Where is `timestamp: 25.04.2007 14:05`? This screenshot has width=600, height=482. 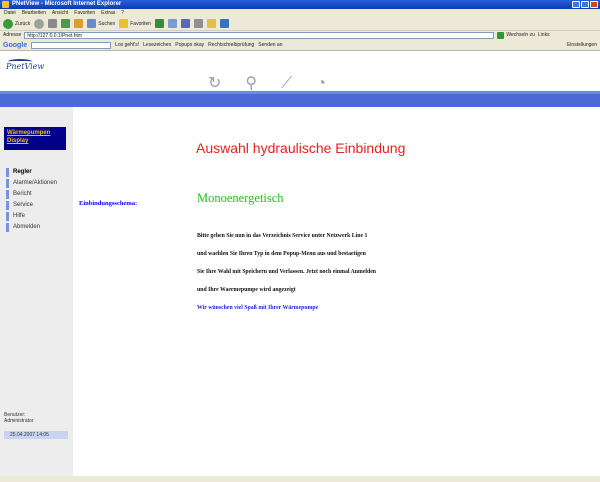
timestamp: 25.04.2007 14:05 is located at coordinates (36, 435).